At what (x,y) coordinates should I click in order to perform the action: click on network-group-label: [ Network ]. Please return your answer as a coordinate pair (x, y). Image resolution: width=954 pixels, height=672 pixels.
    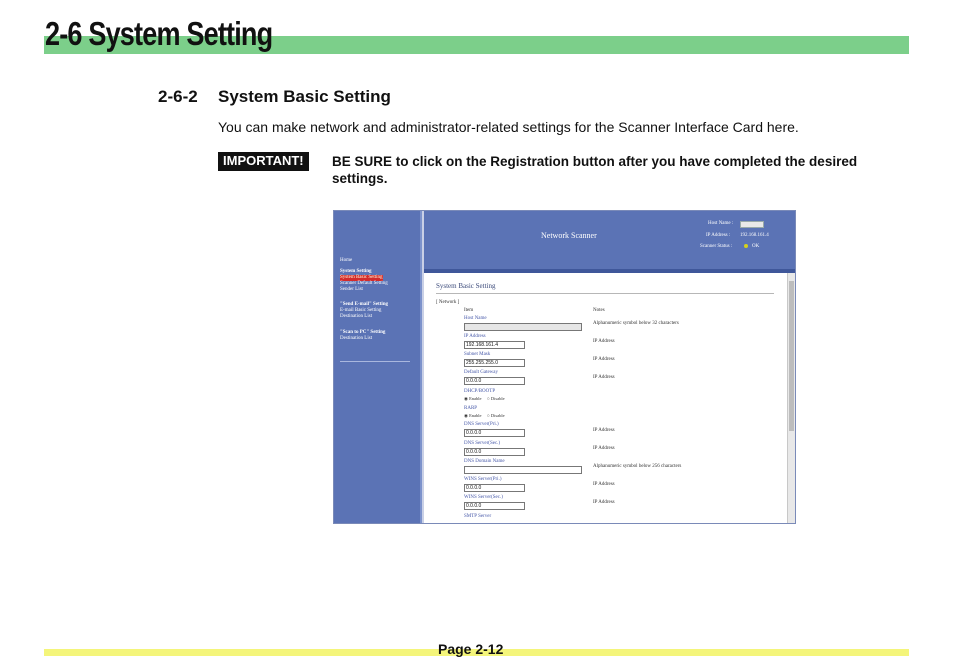
    Looking at the image, I should click on (448, 302).